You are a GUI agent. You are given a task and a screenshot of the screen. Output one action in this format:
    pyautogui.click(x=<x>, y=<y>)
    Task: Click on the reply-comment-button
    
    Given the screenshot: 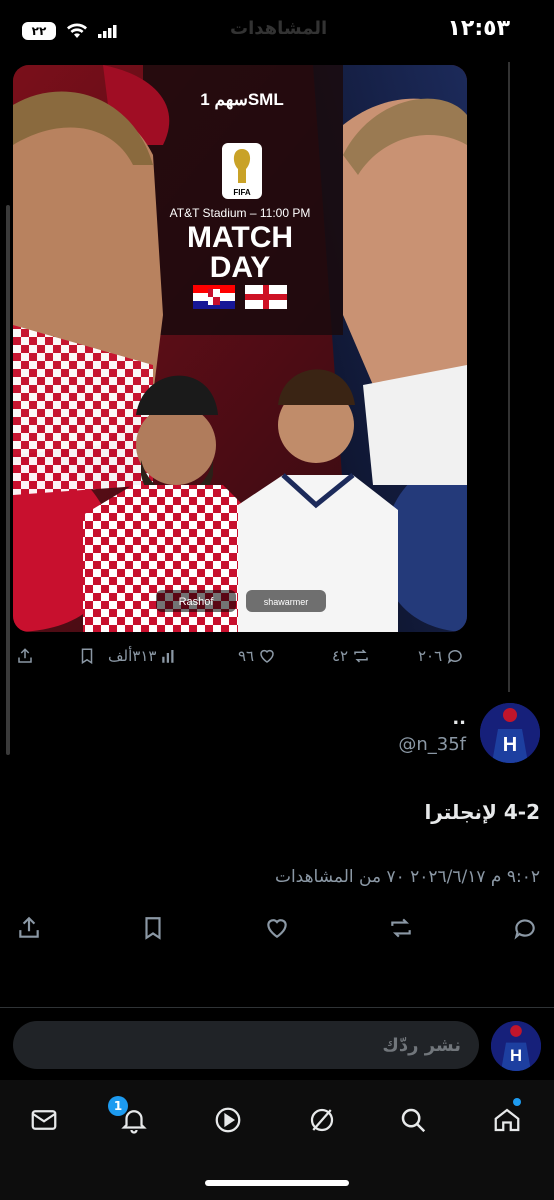 What is the action you would take?
    pyautogui.click(x=525, y=930)
    